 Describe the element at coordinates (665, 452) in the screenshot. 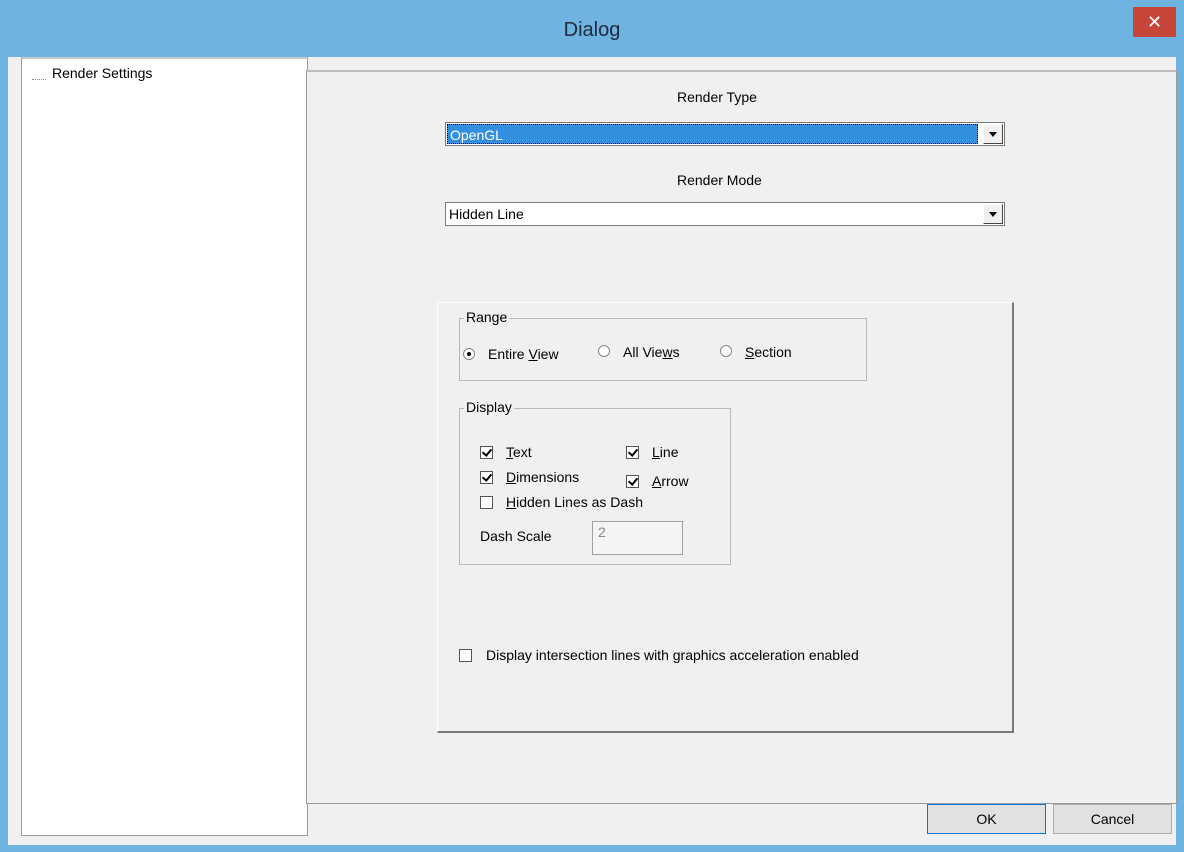

I see `line-label: Line` at that location.